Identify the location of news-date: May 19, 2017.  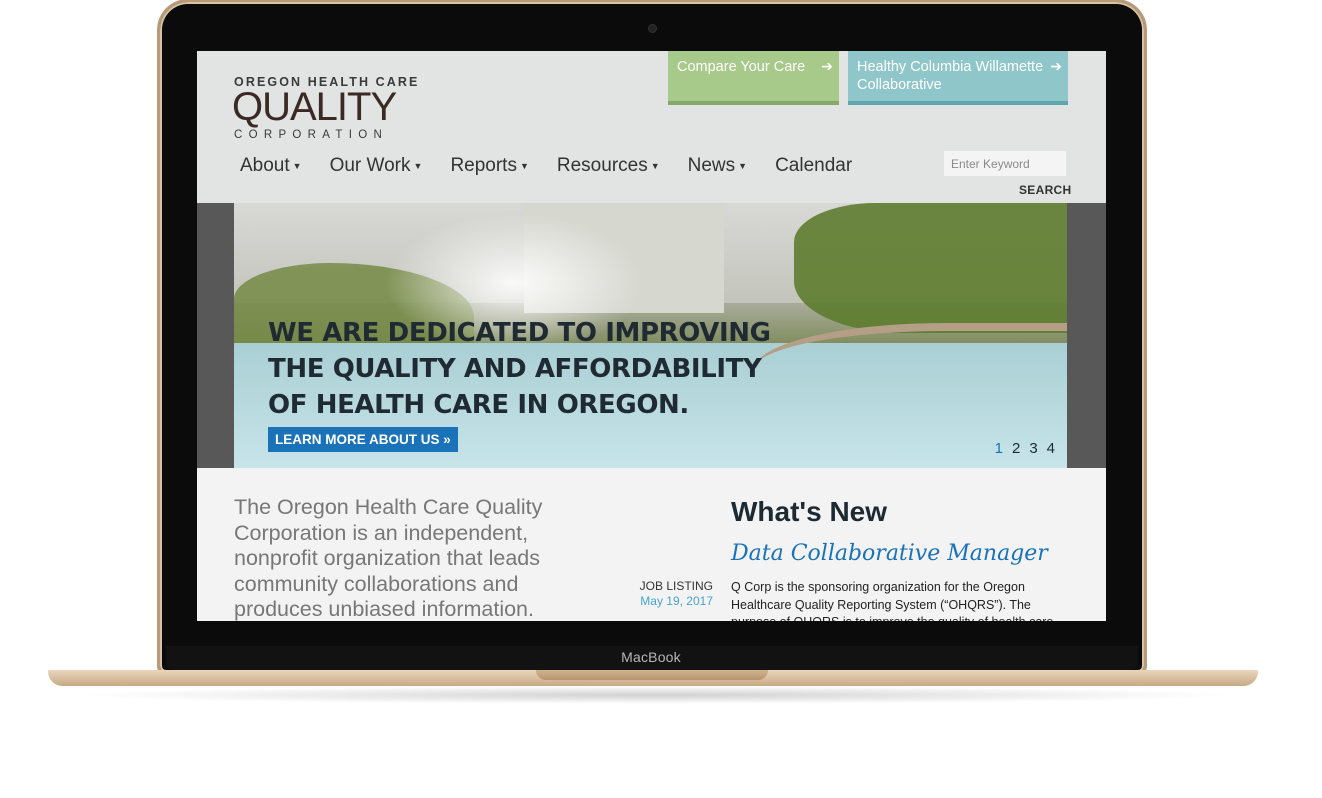
(676, 601).